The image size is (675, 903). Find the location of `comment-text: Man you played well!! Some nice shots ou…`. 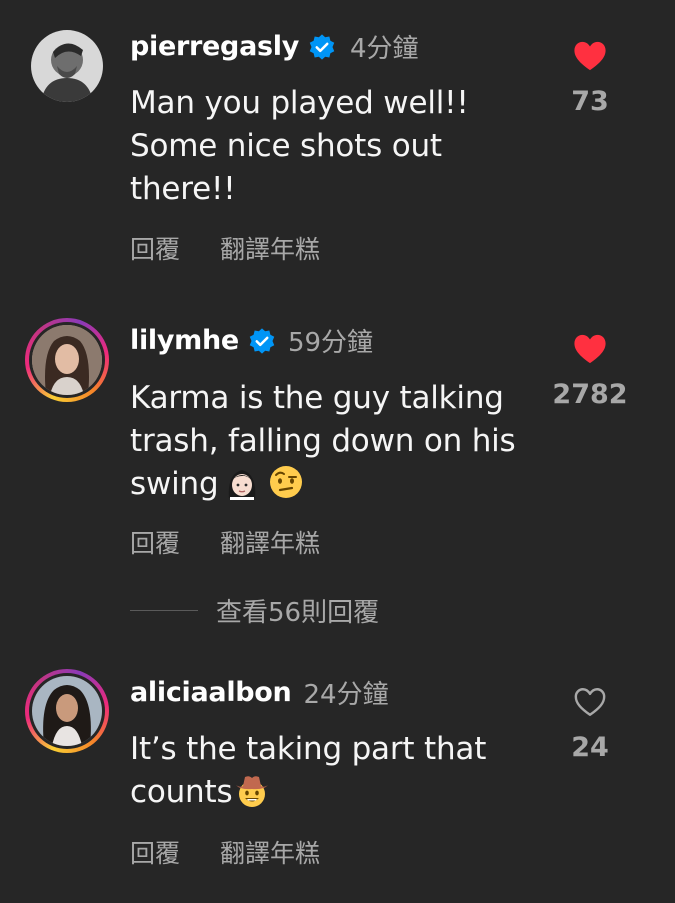

comment-text: Man you played well!! Some nice shots ou… is located at coordinates (299, 146).